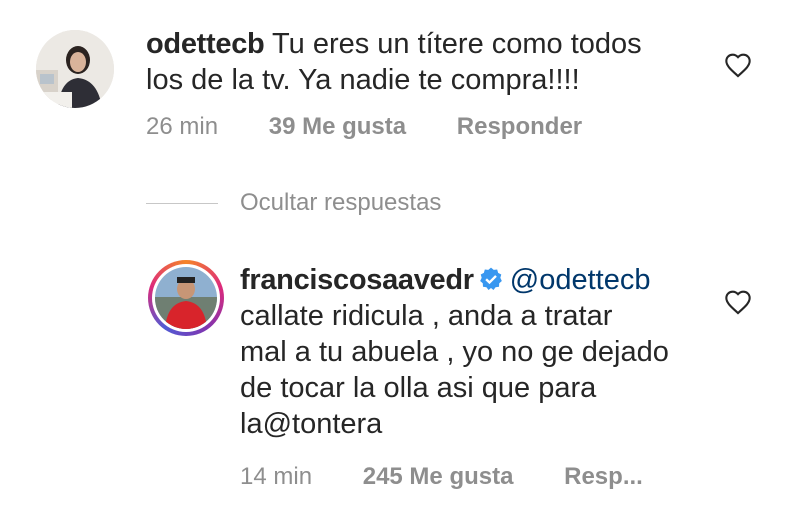 The image size is (800, 511). I want to click on avatar-story-ring, so click(186, 298).